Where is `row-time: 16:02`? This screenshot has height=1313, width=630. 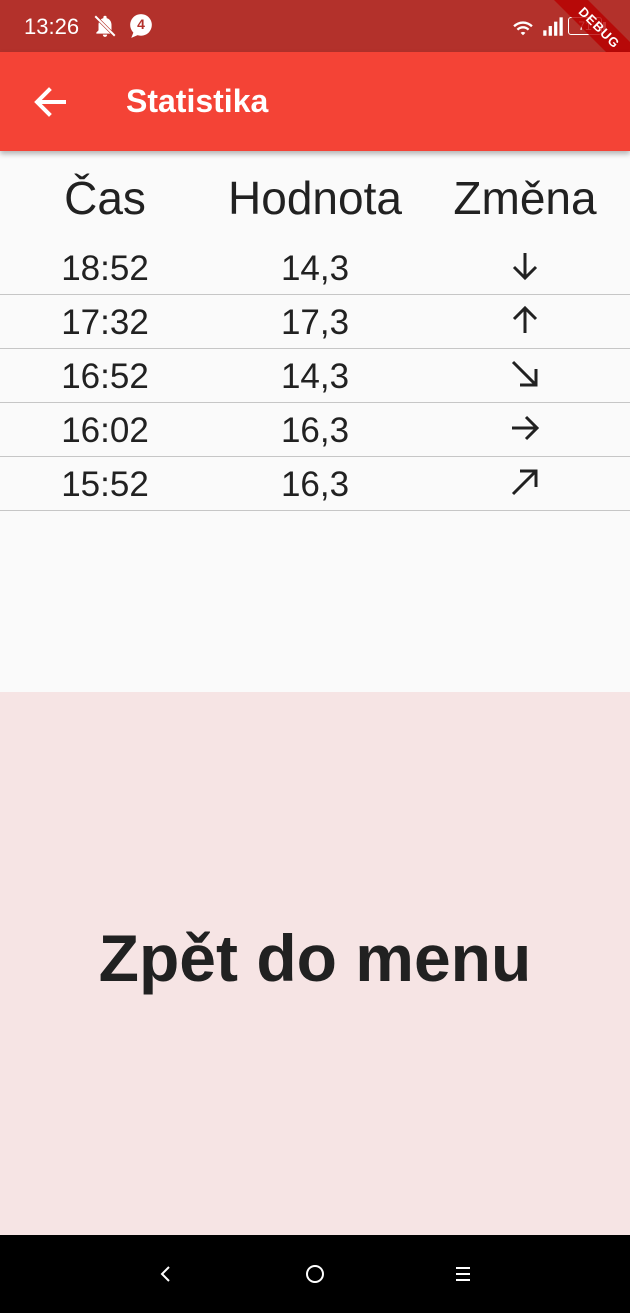 row-time: 16:02 is located at coordinates (105, 430).